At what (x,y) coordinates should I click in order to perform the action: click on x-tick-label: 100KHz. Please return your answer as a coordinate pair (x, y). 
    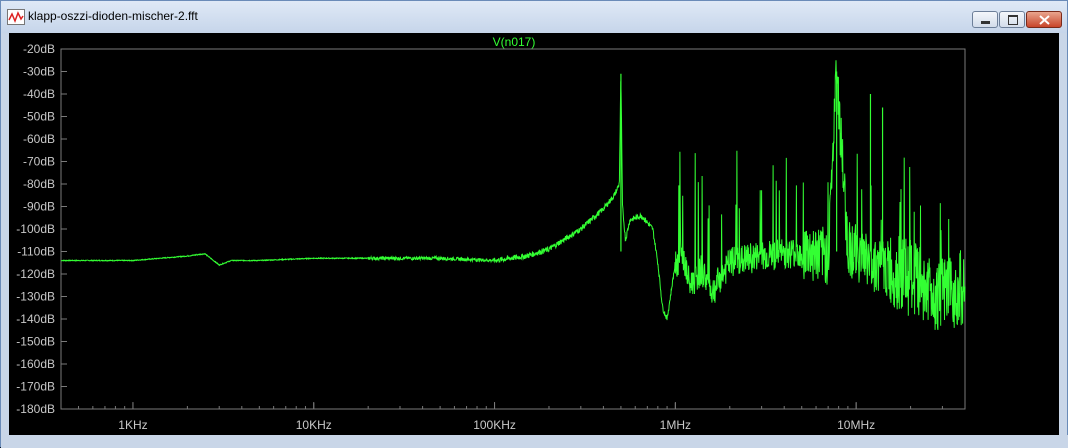
    Looking at the image, I should click on (494, 425).